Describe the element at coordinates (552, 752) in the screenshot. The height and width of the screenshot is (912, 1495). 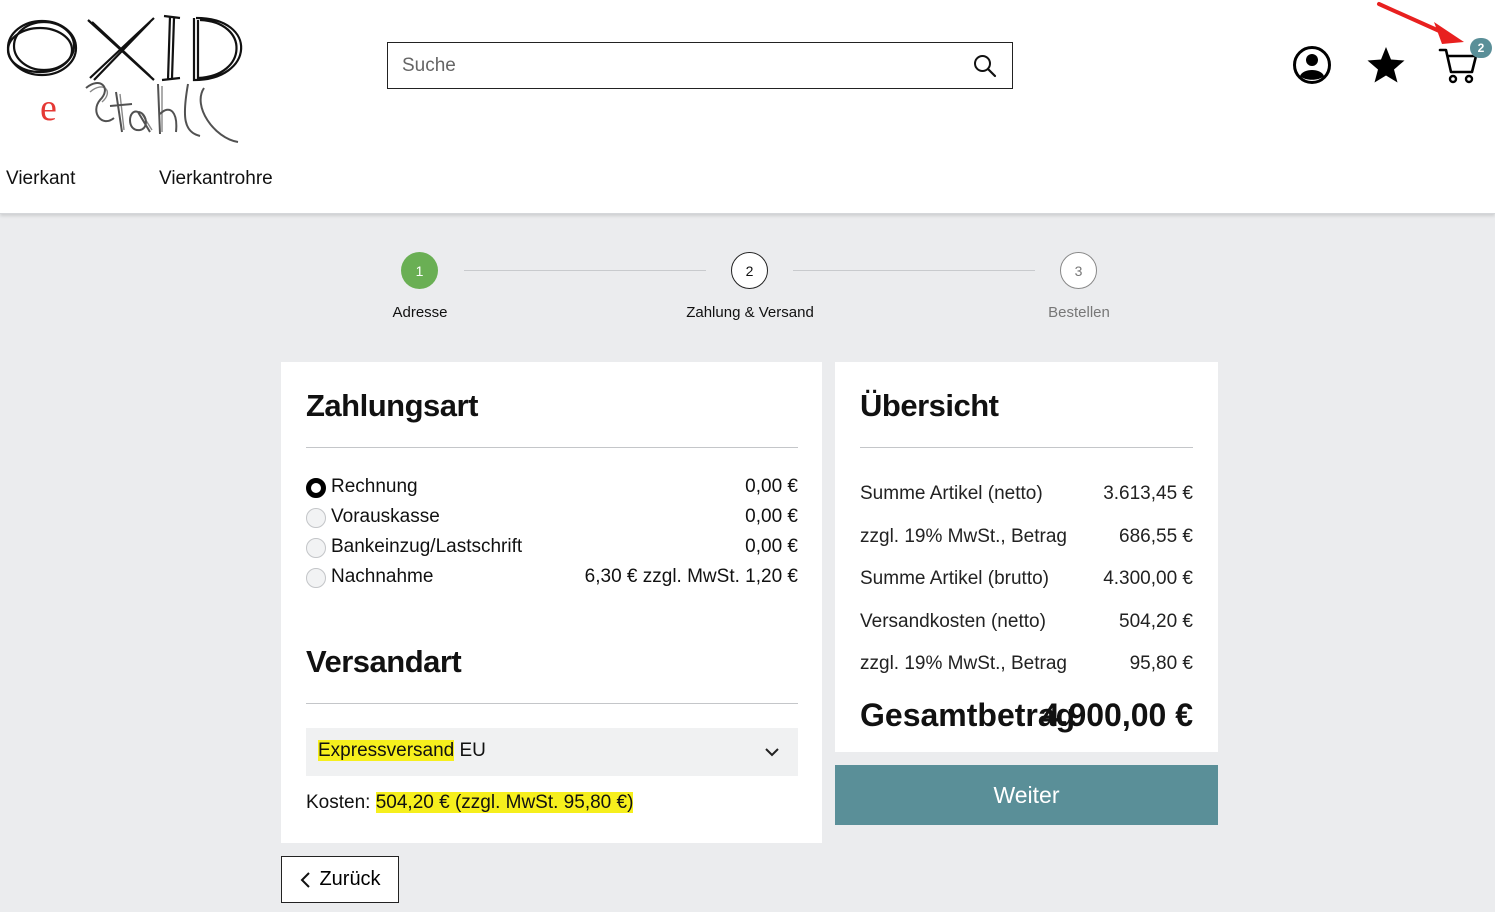
I see `shipping-method-select: Expressversand EU` at that location.